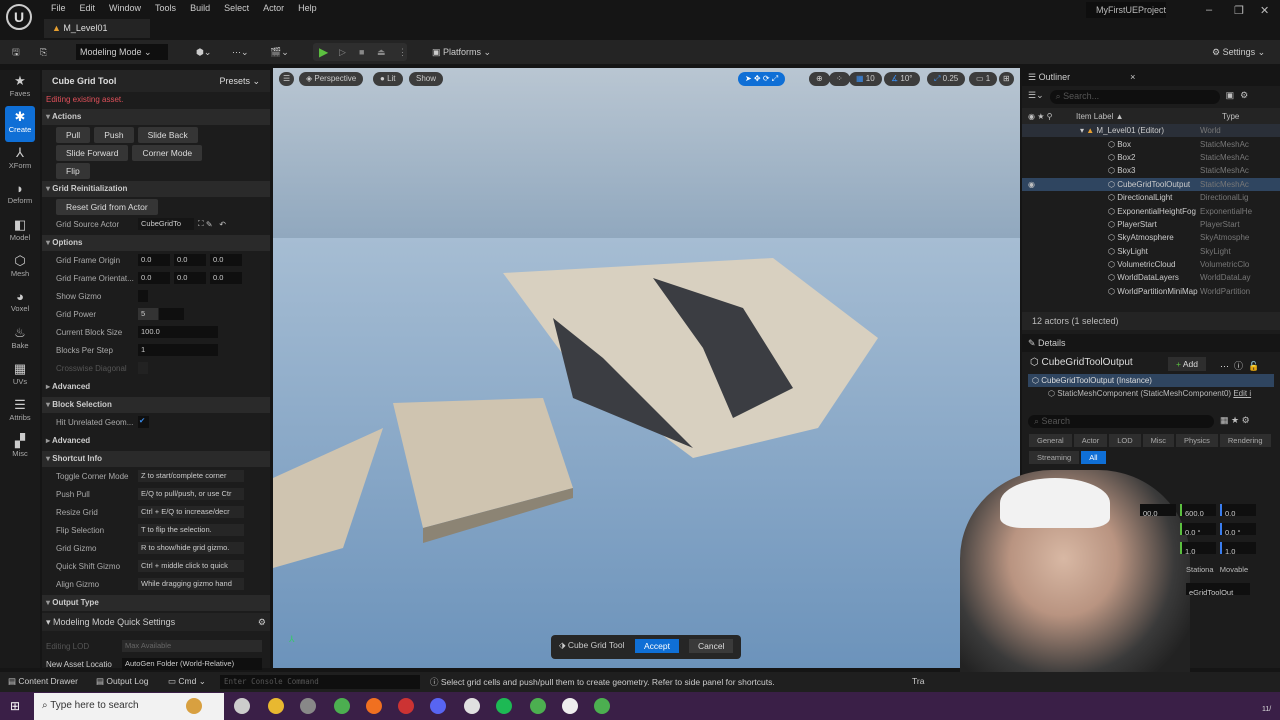  I want to click on mobility-movable: Movable, so click(1234, 569).